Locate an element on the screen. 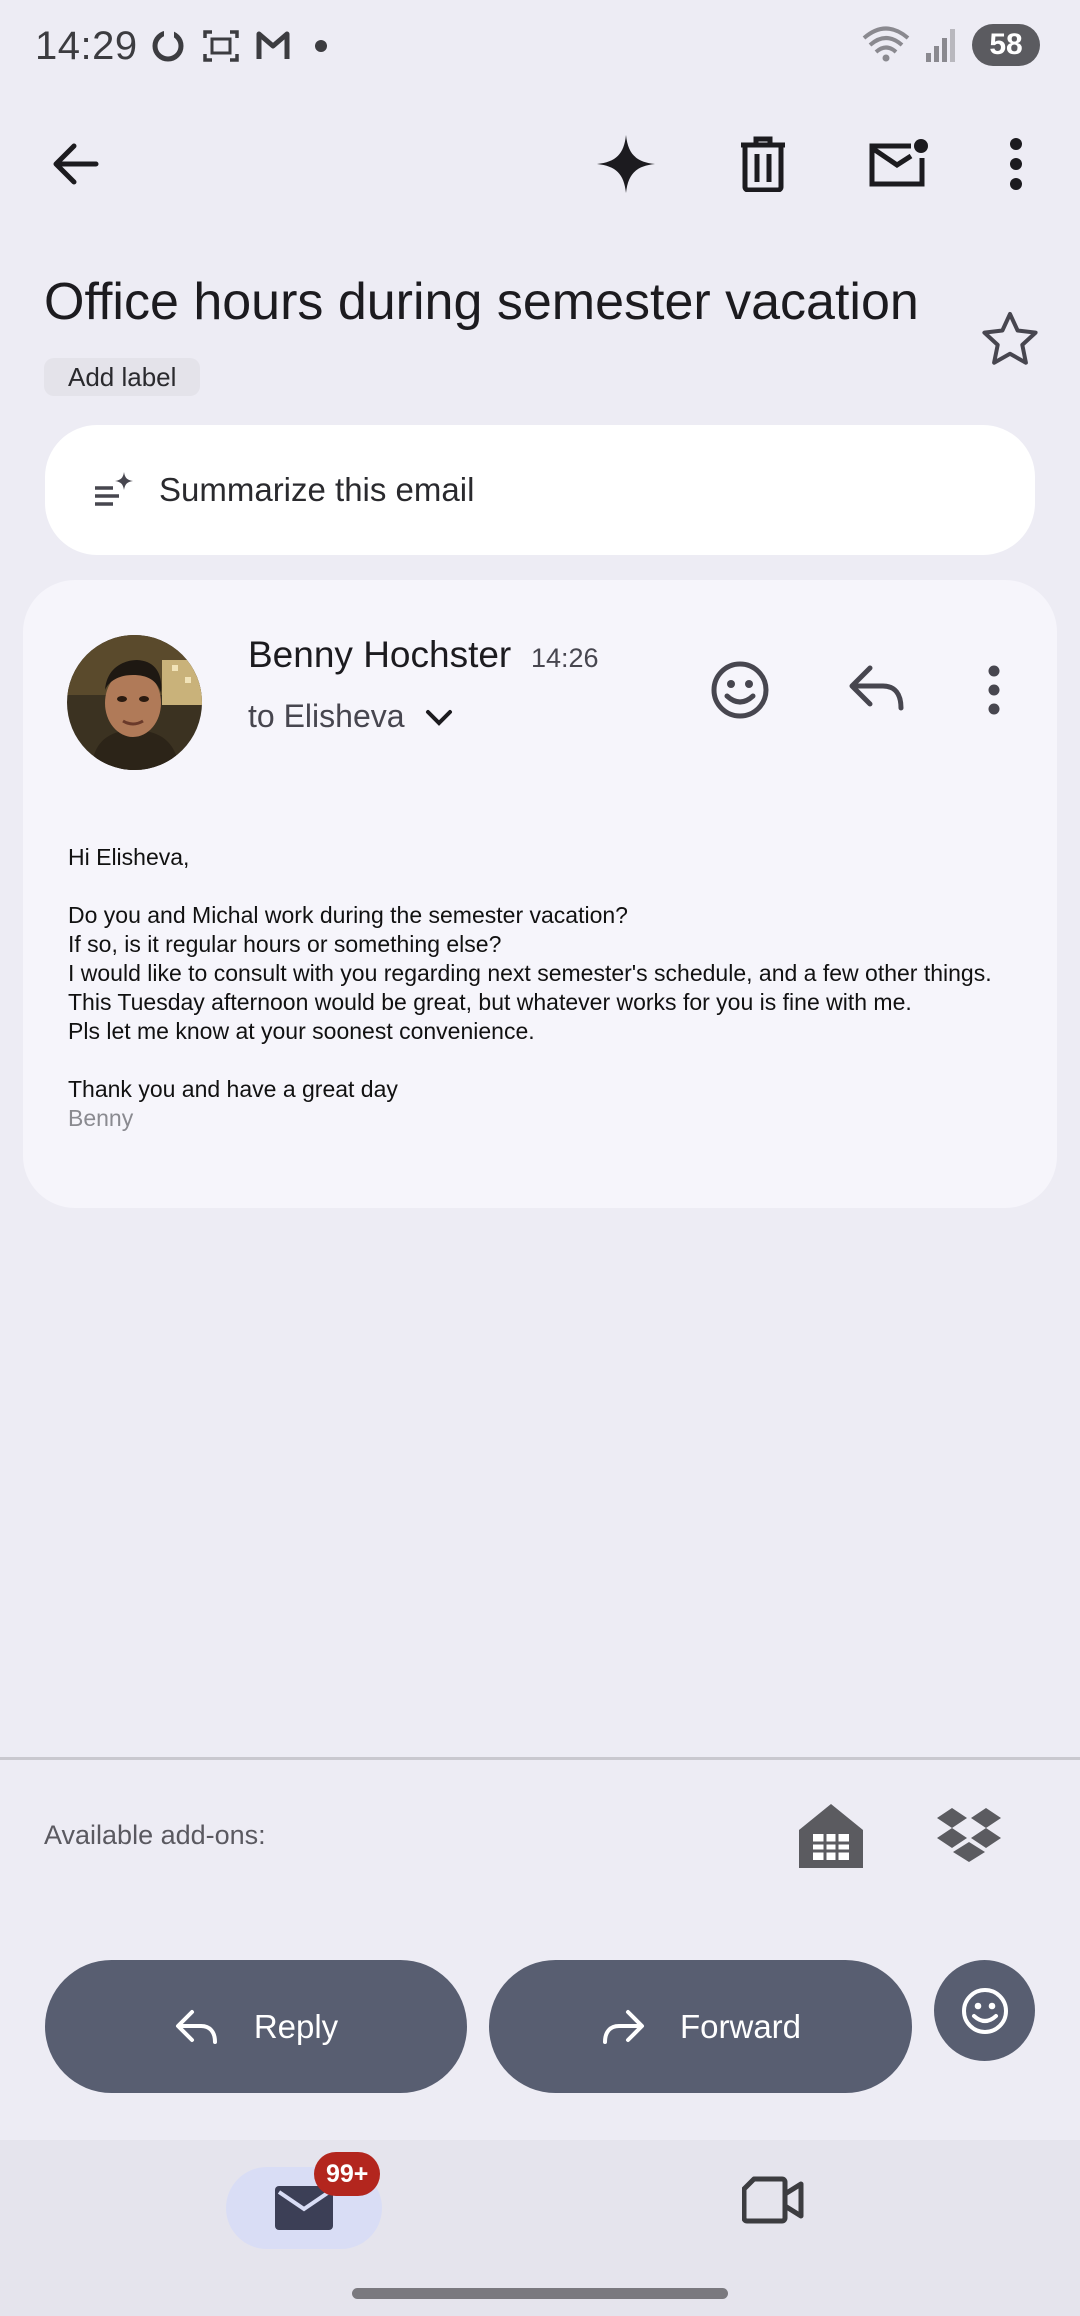 Image resolution: width=1080 pixels, height=2316 pixels. forward-icon is located at coordinates (623, 2026).